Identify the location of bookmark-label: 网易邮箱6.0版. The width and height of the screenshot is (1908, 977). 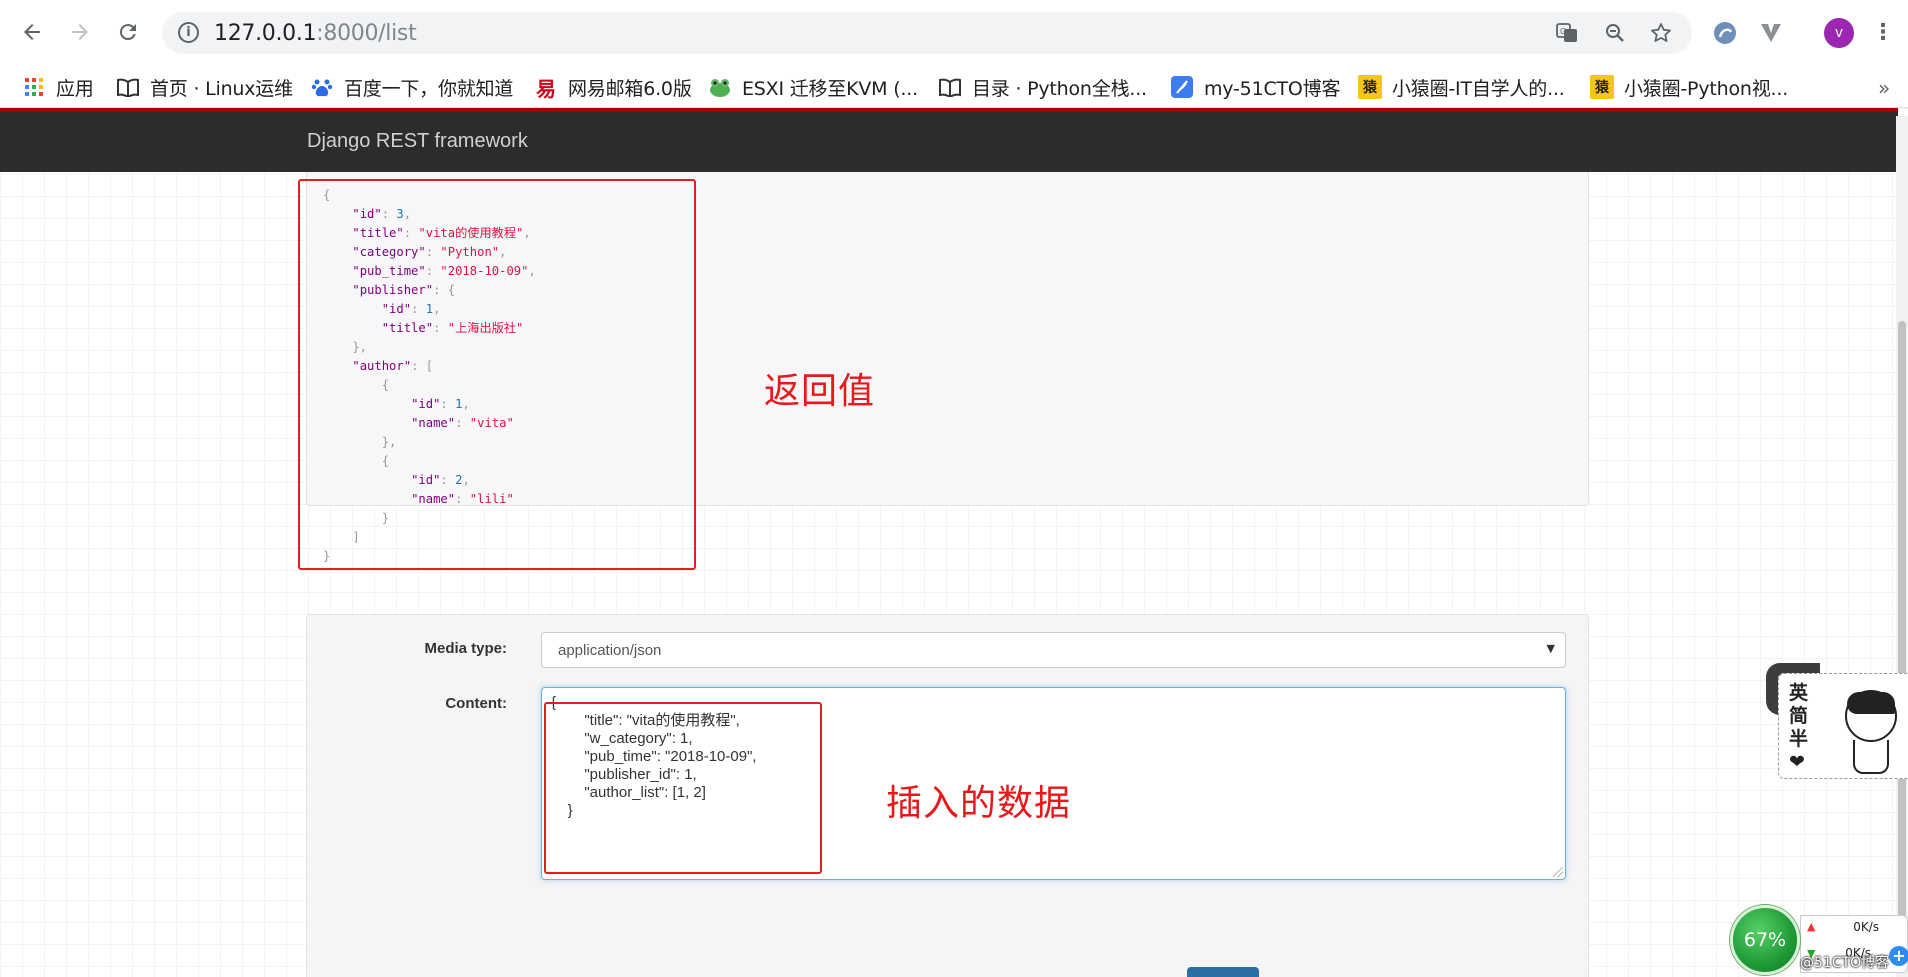
(630, 88).